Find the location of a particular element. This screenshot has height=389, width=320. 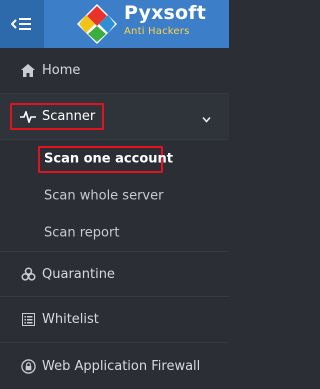

brand-name: Pyxsoft is located at coordinates (165, 13).